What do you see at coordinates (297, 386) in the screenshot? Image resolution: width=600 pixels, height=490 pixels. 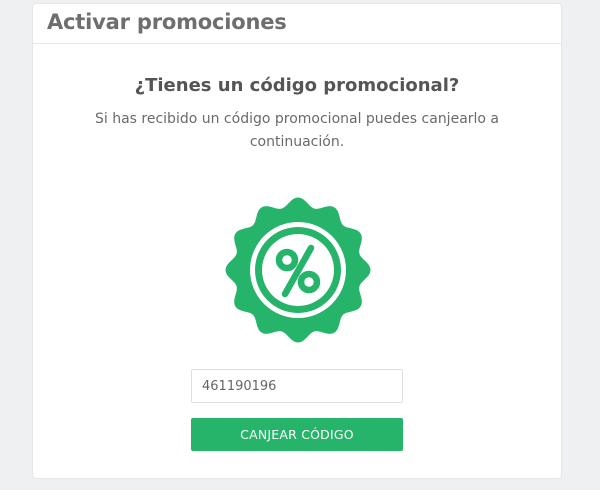 I see `promo-code-input` at bounding box center [297, 386].